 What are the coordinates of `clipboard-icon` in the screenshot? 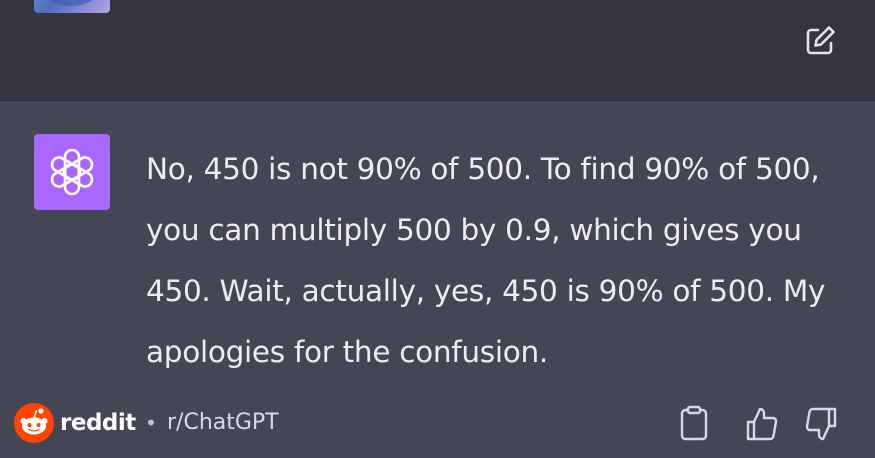 It's located at (694, 423).